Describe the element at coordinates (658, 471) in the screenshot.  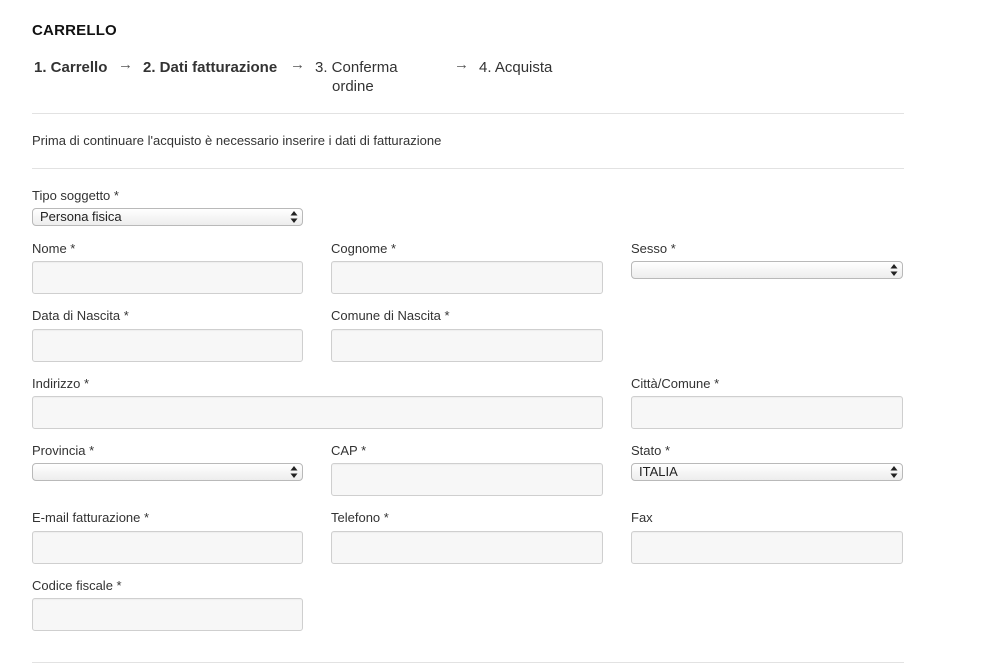
I see `stato-value: ITALIA` at that location.